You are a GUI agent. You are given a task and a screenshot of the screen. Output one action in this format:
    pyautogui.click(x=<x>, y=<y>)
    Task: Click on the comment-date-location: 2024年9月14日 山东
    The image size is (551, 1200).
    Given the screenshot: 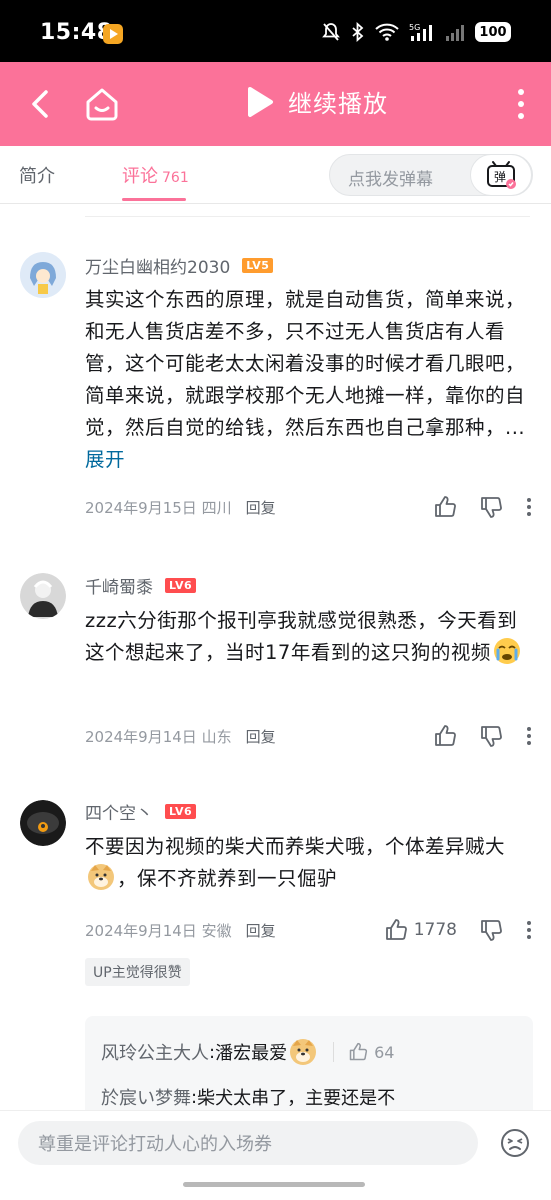 What is the action you would take?
    pyautogui.click(x=158, y=736)
    